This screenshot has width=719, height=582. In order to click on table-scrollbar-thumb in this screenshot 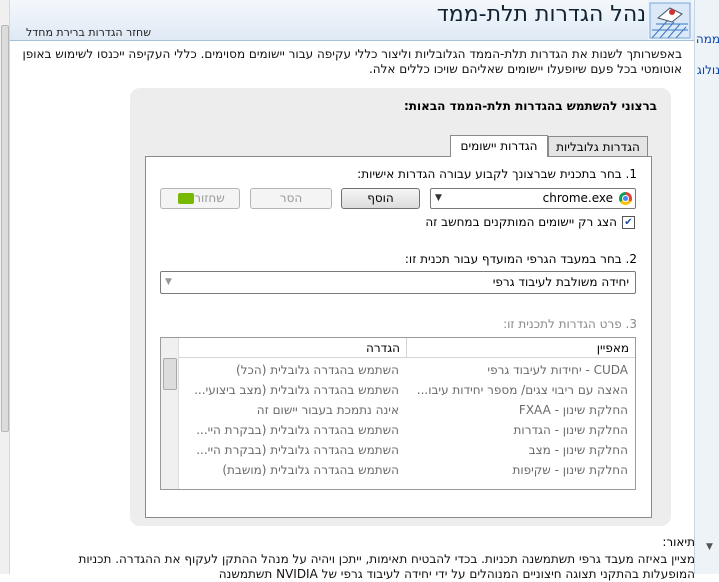, I will do `click(170, 374)`.